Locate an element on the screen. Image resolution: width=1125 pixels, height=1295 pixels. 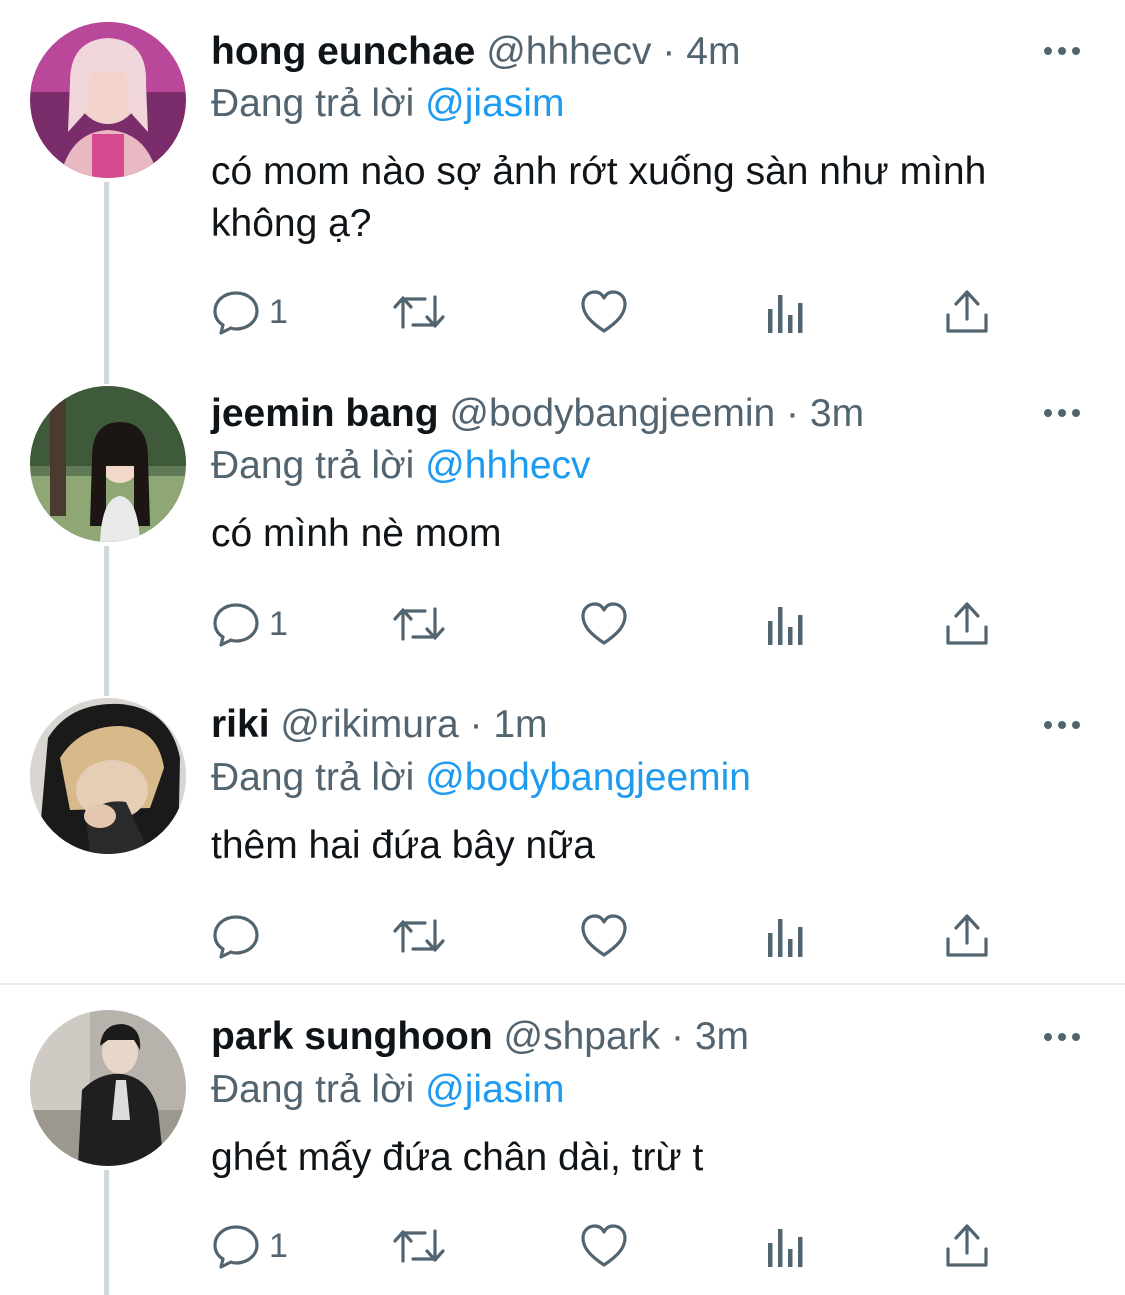
tweet-header: park sunghoon @shpark · 3m is located at coordinates (480, 1037).